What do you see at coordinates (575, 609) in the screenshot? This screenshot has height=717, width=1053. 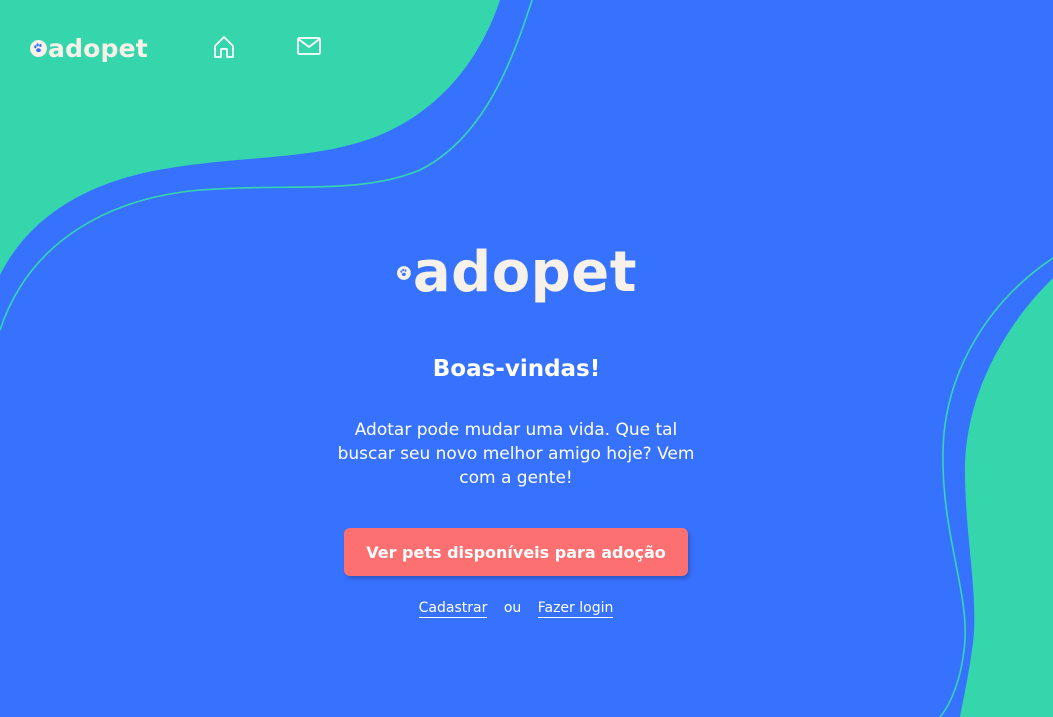 I see `login-link: Fazer login` at bounding box center [575, 609].